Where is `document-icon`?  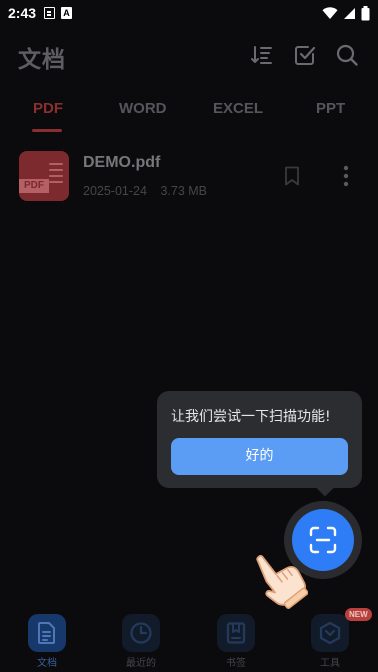
document-icon is located at coordinates (46, 633).